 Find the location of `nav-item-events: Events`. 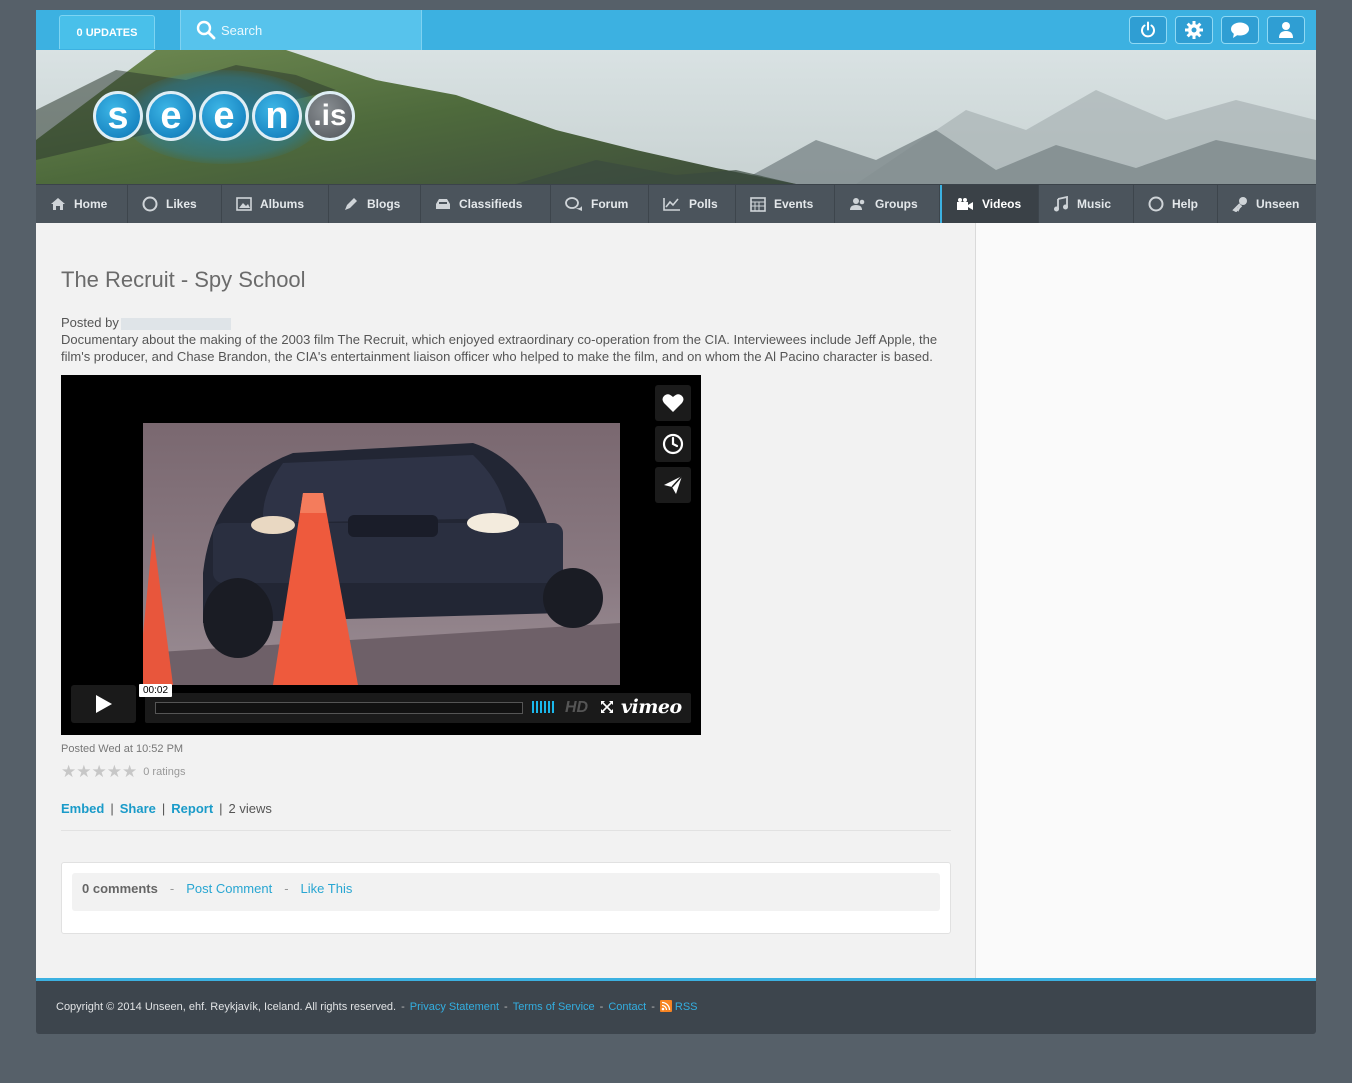

nav-item-events: Events is located at coordinates (785, 204).